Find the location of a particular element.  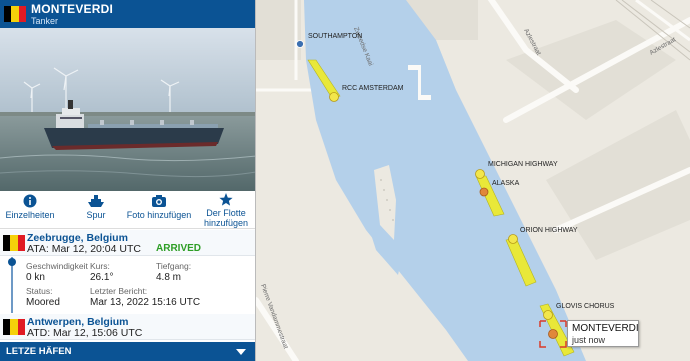

last-report-label: Letzter Bericht: is located at coordinates (119, 291).